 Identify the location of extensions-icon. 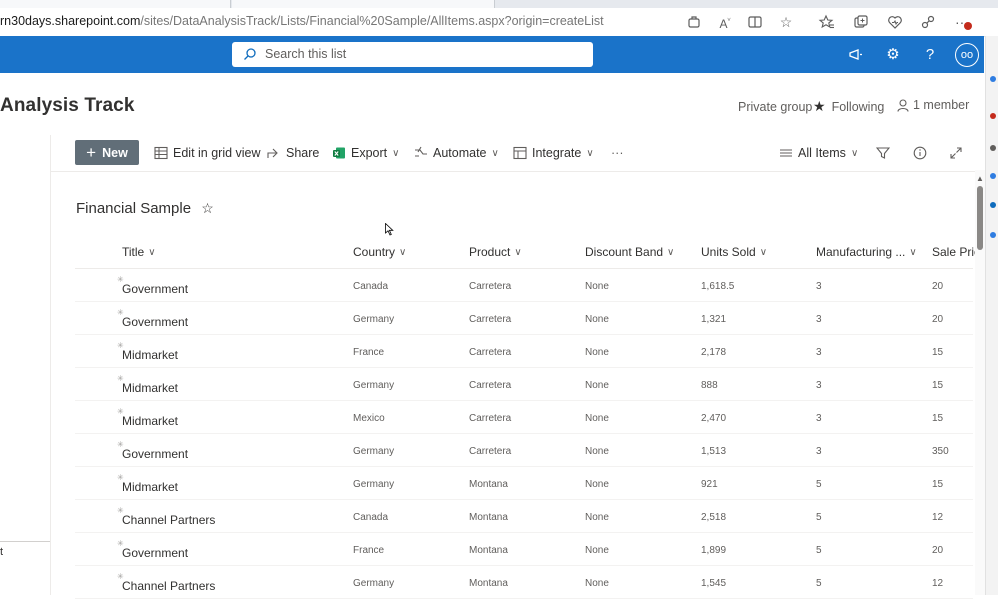
(694, 22).